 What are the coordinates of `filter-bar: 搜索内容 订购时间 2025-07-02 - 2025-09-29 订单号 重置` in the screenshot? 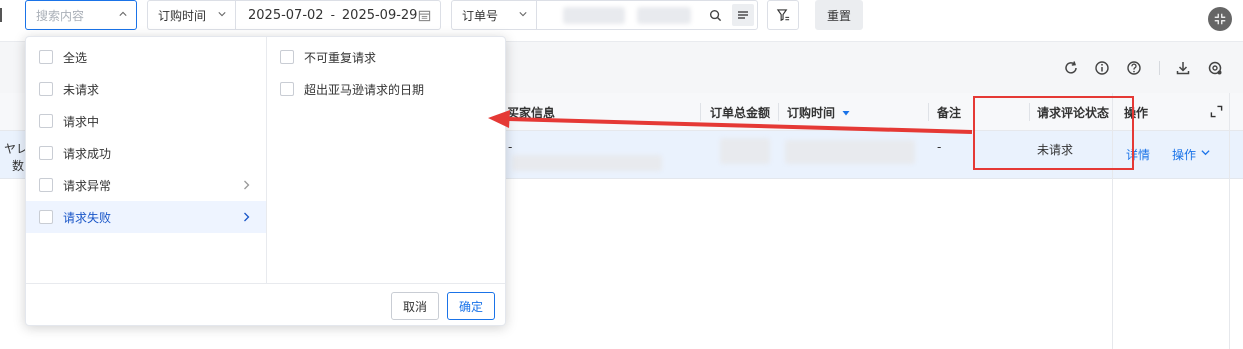 It's located at (621, 17).